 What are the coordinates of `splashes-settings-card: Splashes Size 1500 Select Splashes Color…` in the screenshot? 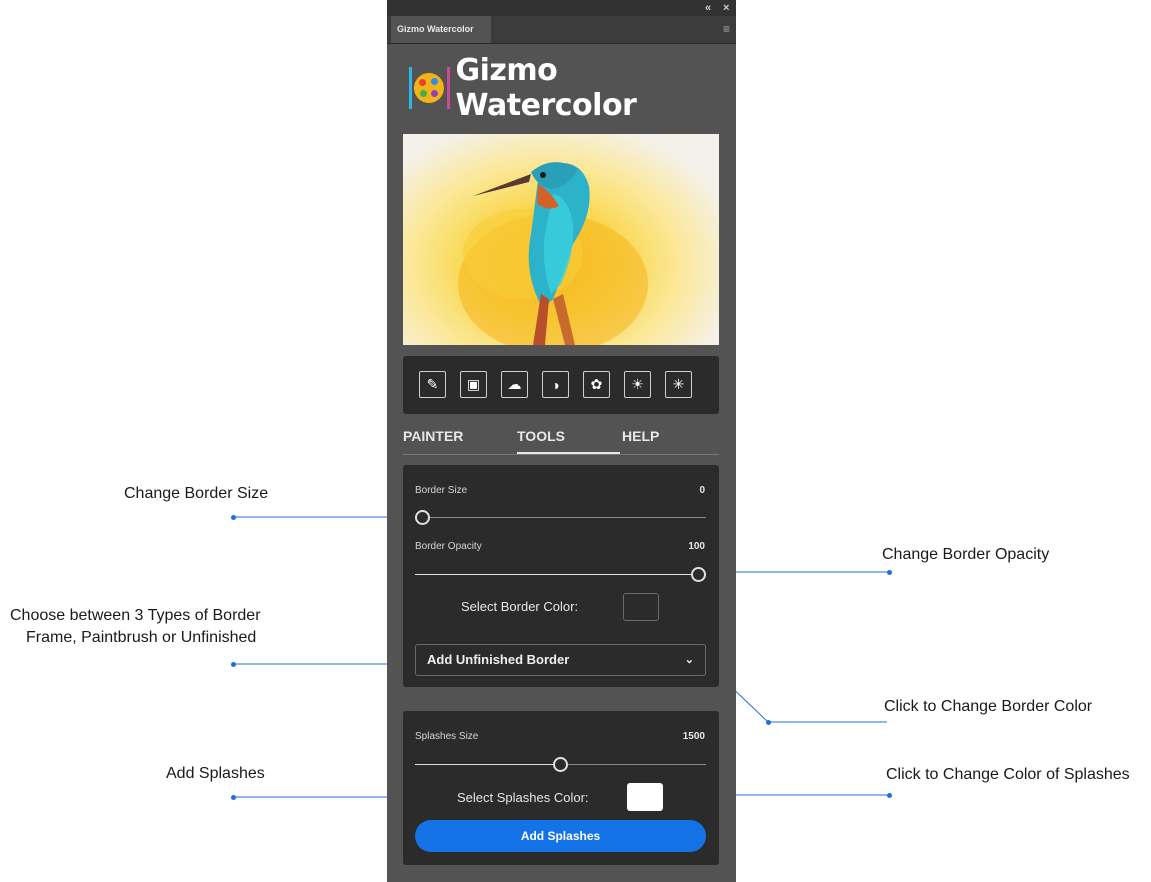 It's located at (561, 788).